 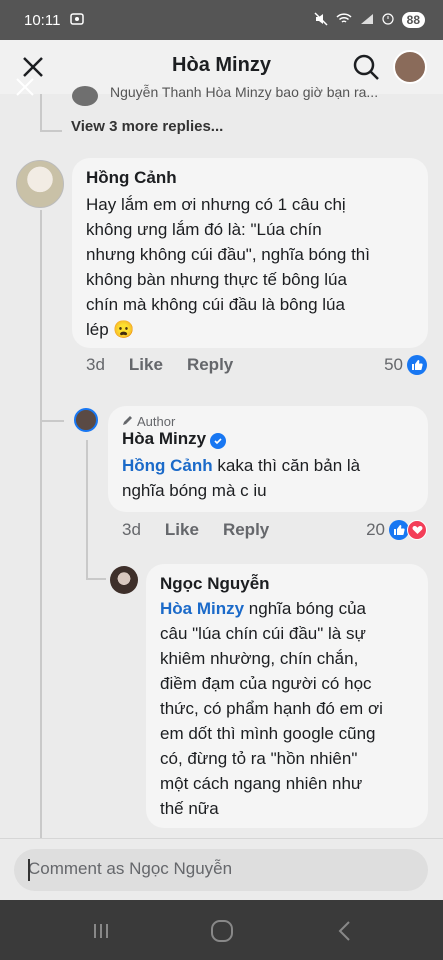 I want to click on text-caret, so click(x=29, y=870).